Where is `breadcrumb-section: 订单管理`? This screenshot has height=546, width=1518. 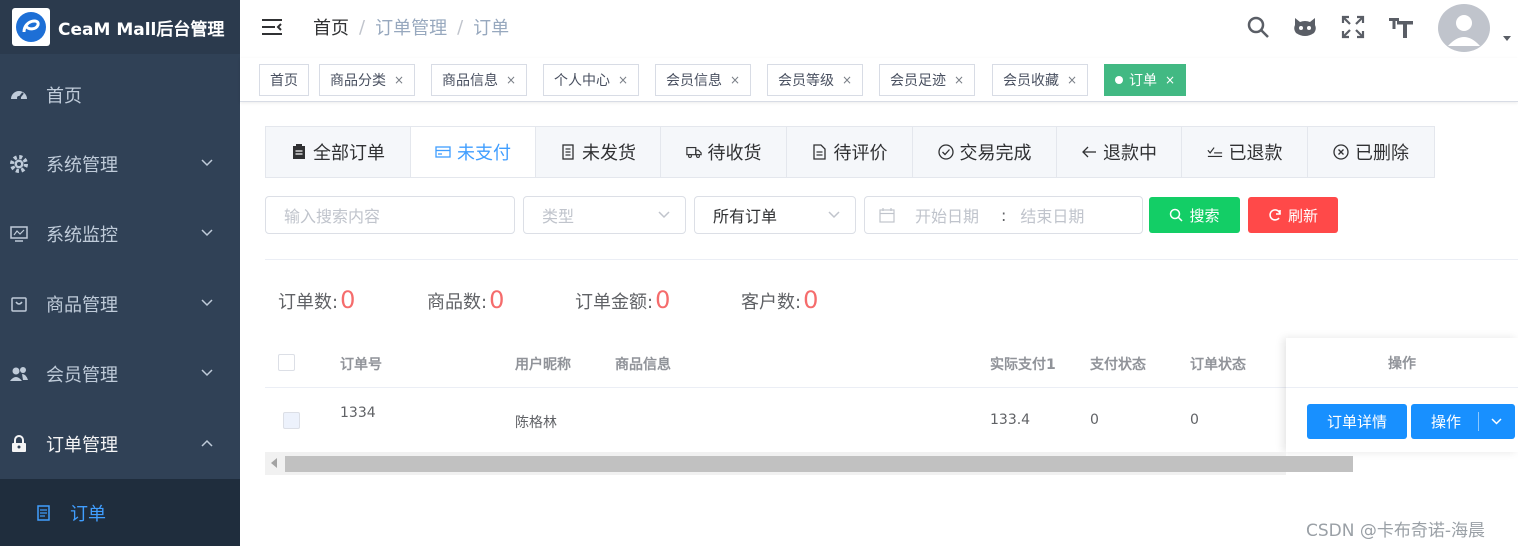 breadcrumb-section: 订单管理 is located at coordinates (411, 28).